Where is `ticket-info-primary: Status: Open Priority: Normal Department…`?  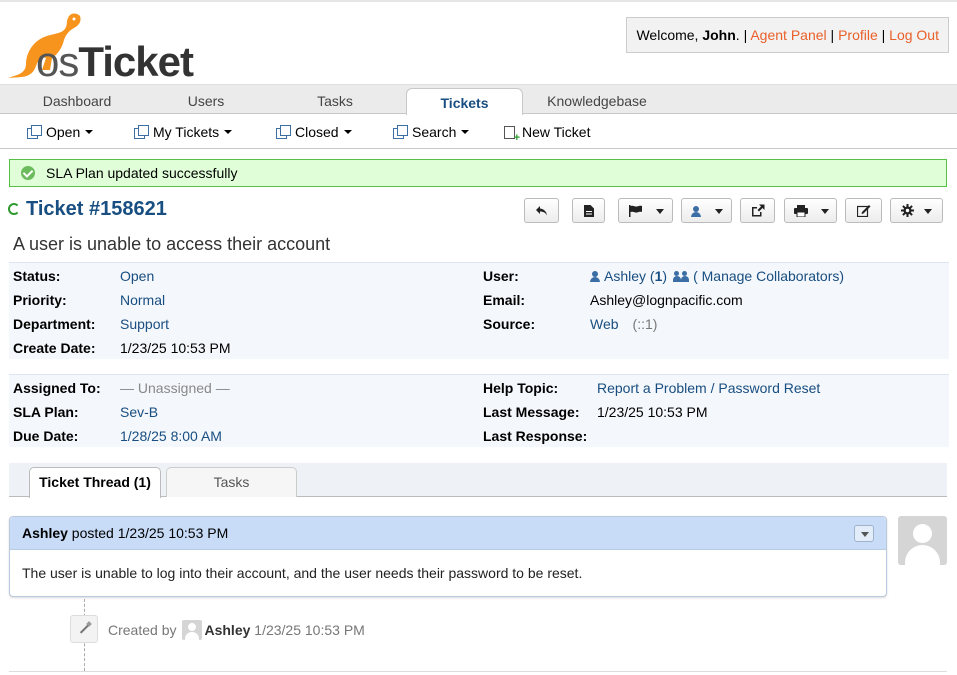
ticket-info-primary: Status: Open Priority: Normal Department… is located at coordinates (479, 310).